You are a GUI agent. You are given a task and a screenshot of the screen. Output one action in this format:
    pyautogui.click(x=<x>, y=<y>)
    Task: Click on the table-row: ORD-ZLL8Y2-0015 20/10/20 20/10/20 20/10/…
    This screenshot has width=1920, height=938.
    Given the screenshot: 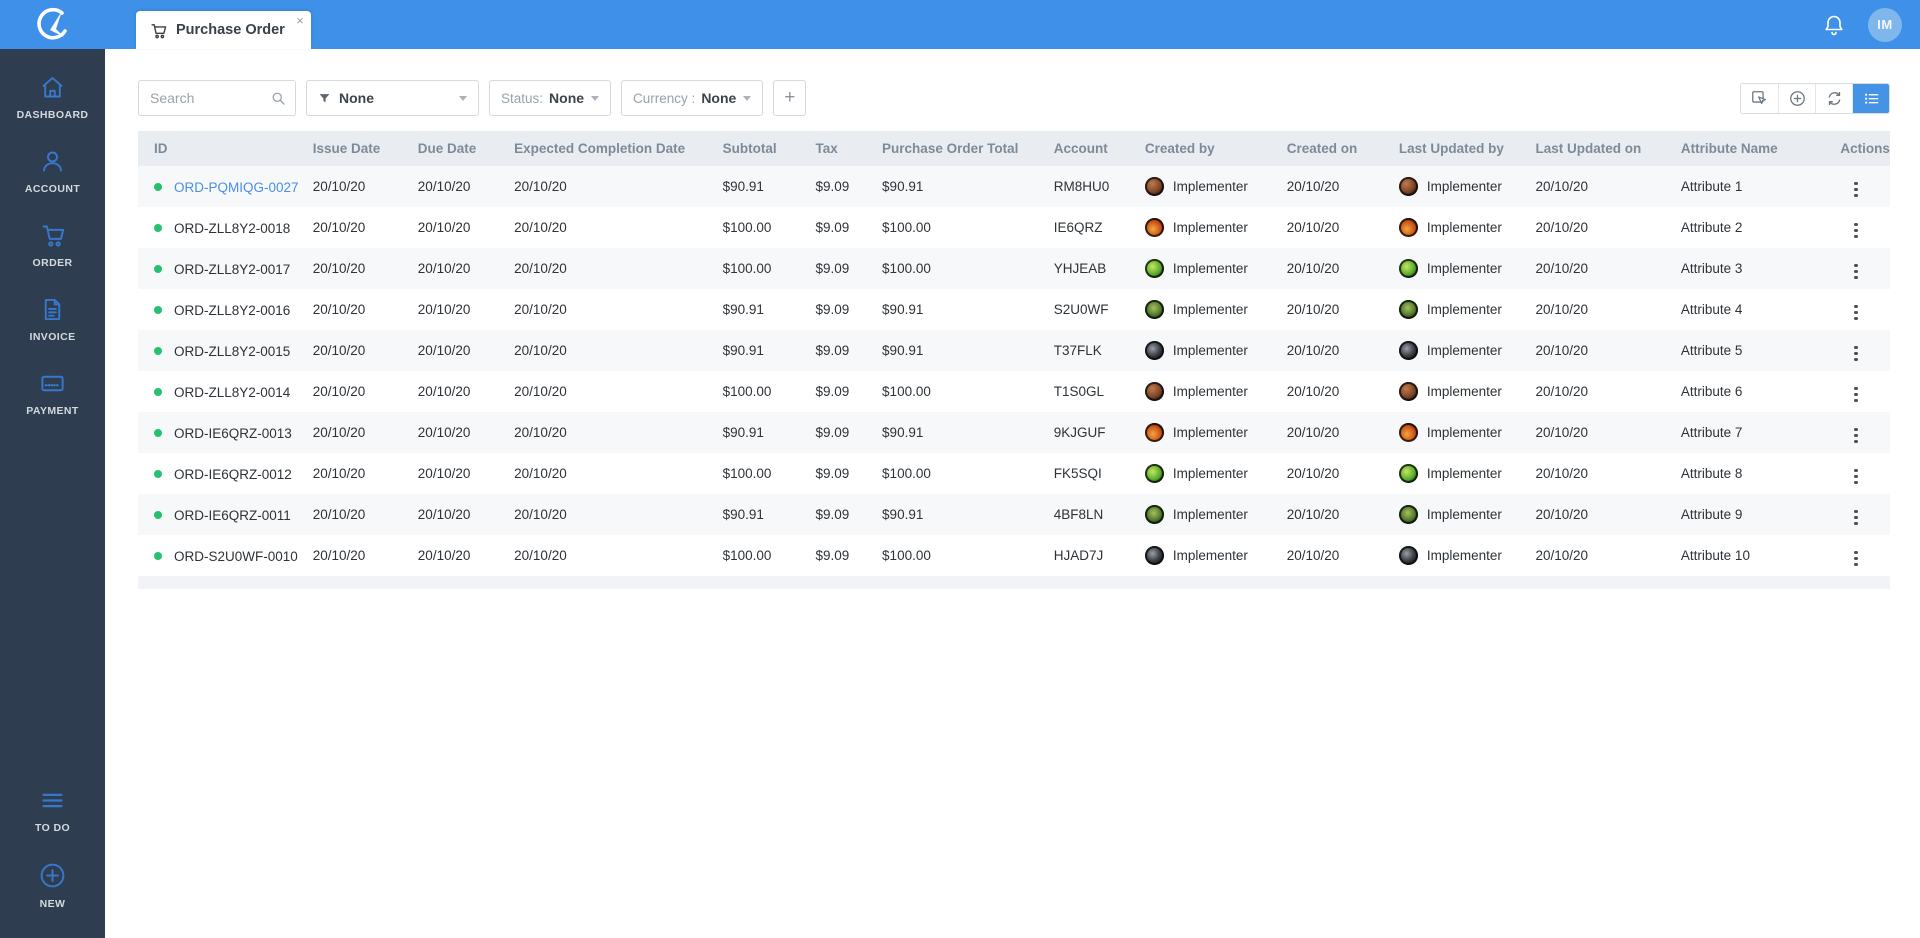 What is the action you would take?
    pyautogui.click(x=1014, y=350)
    